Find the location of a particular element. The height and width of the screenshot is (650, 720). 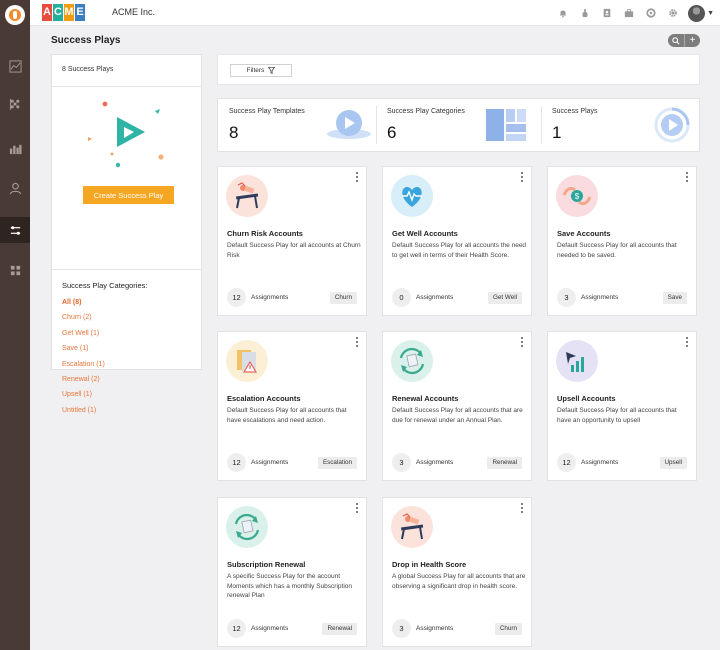

search-icon is located at coordinates (676, 40).